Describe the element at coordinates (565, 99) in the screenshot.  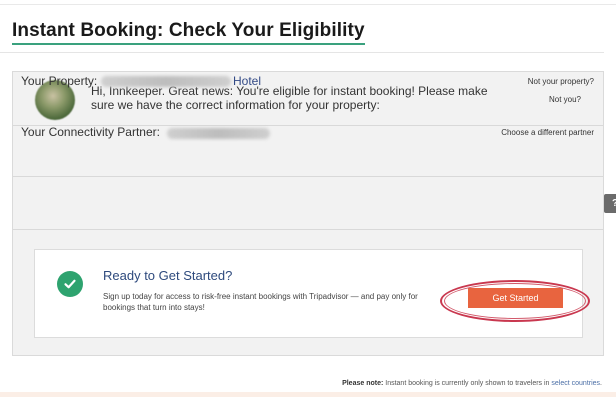
I see `not-you-link: Not you?` at that location.